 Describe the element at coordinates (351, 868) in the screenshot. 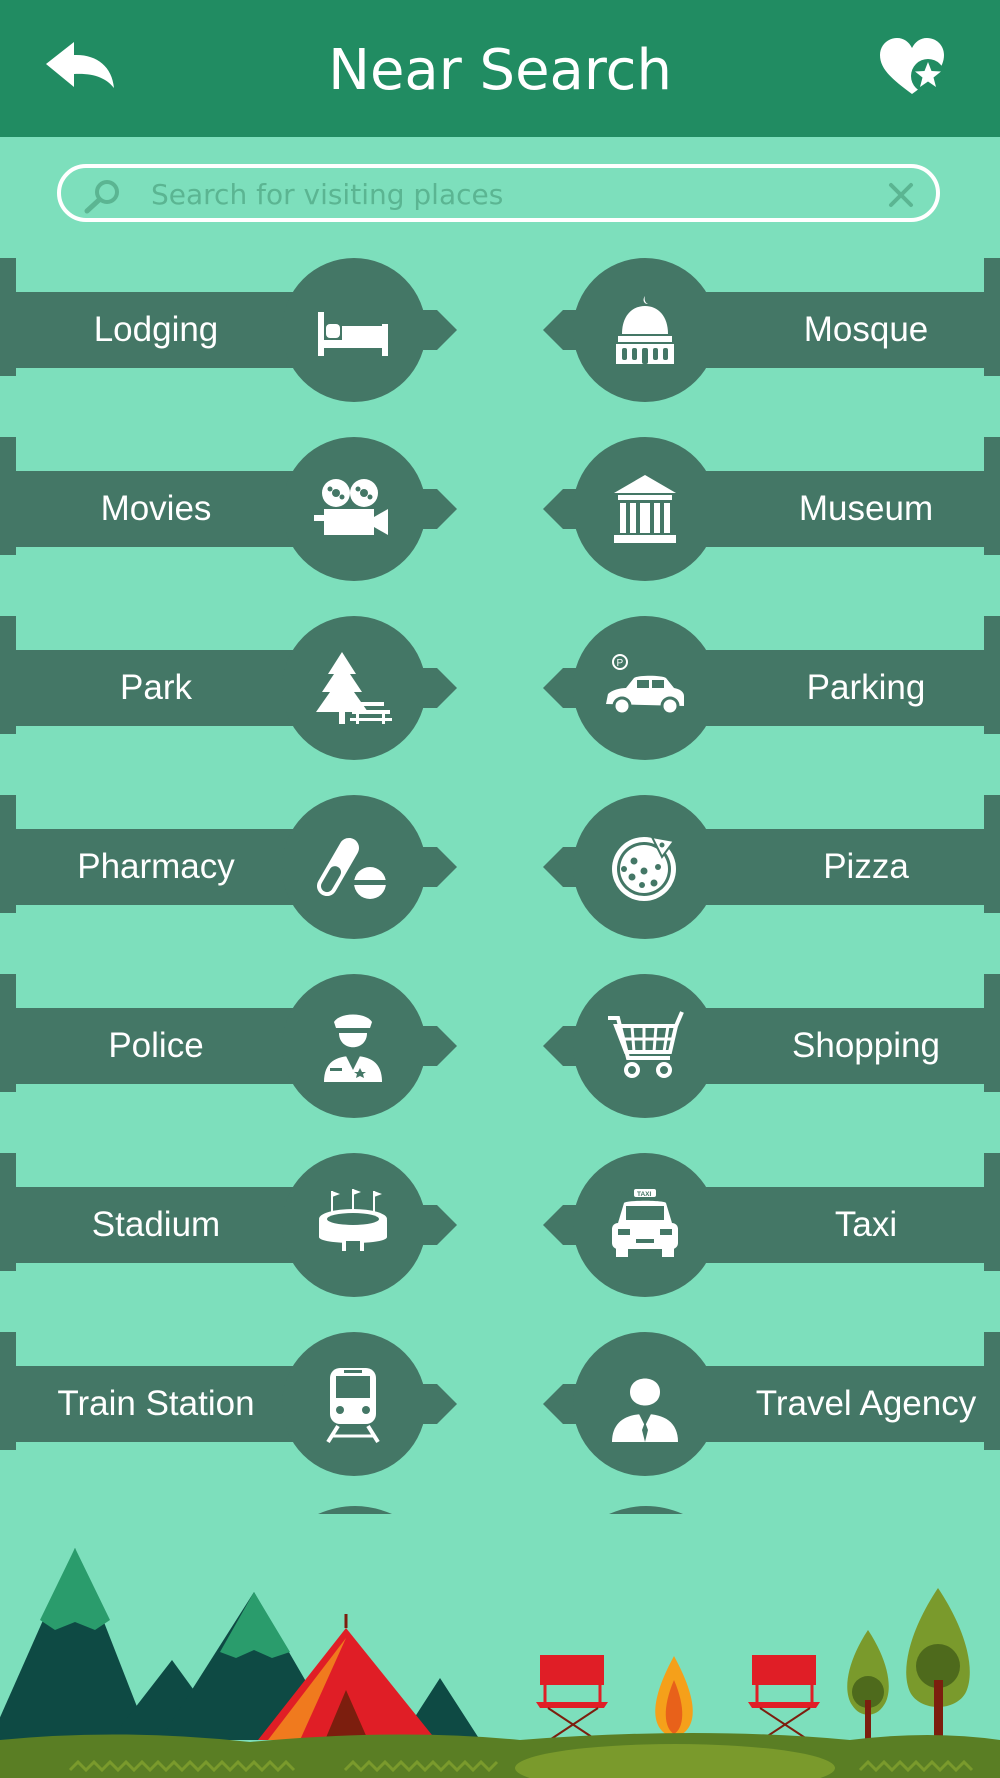

I see `pills-icon` at that location.